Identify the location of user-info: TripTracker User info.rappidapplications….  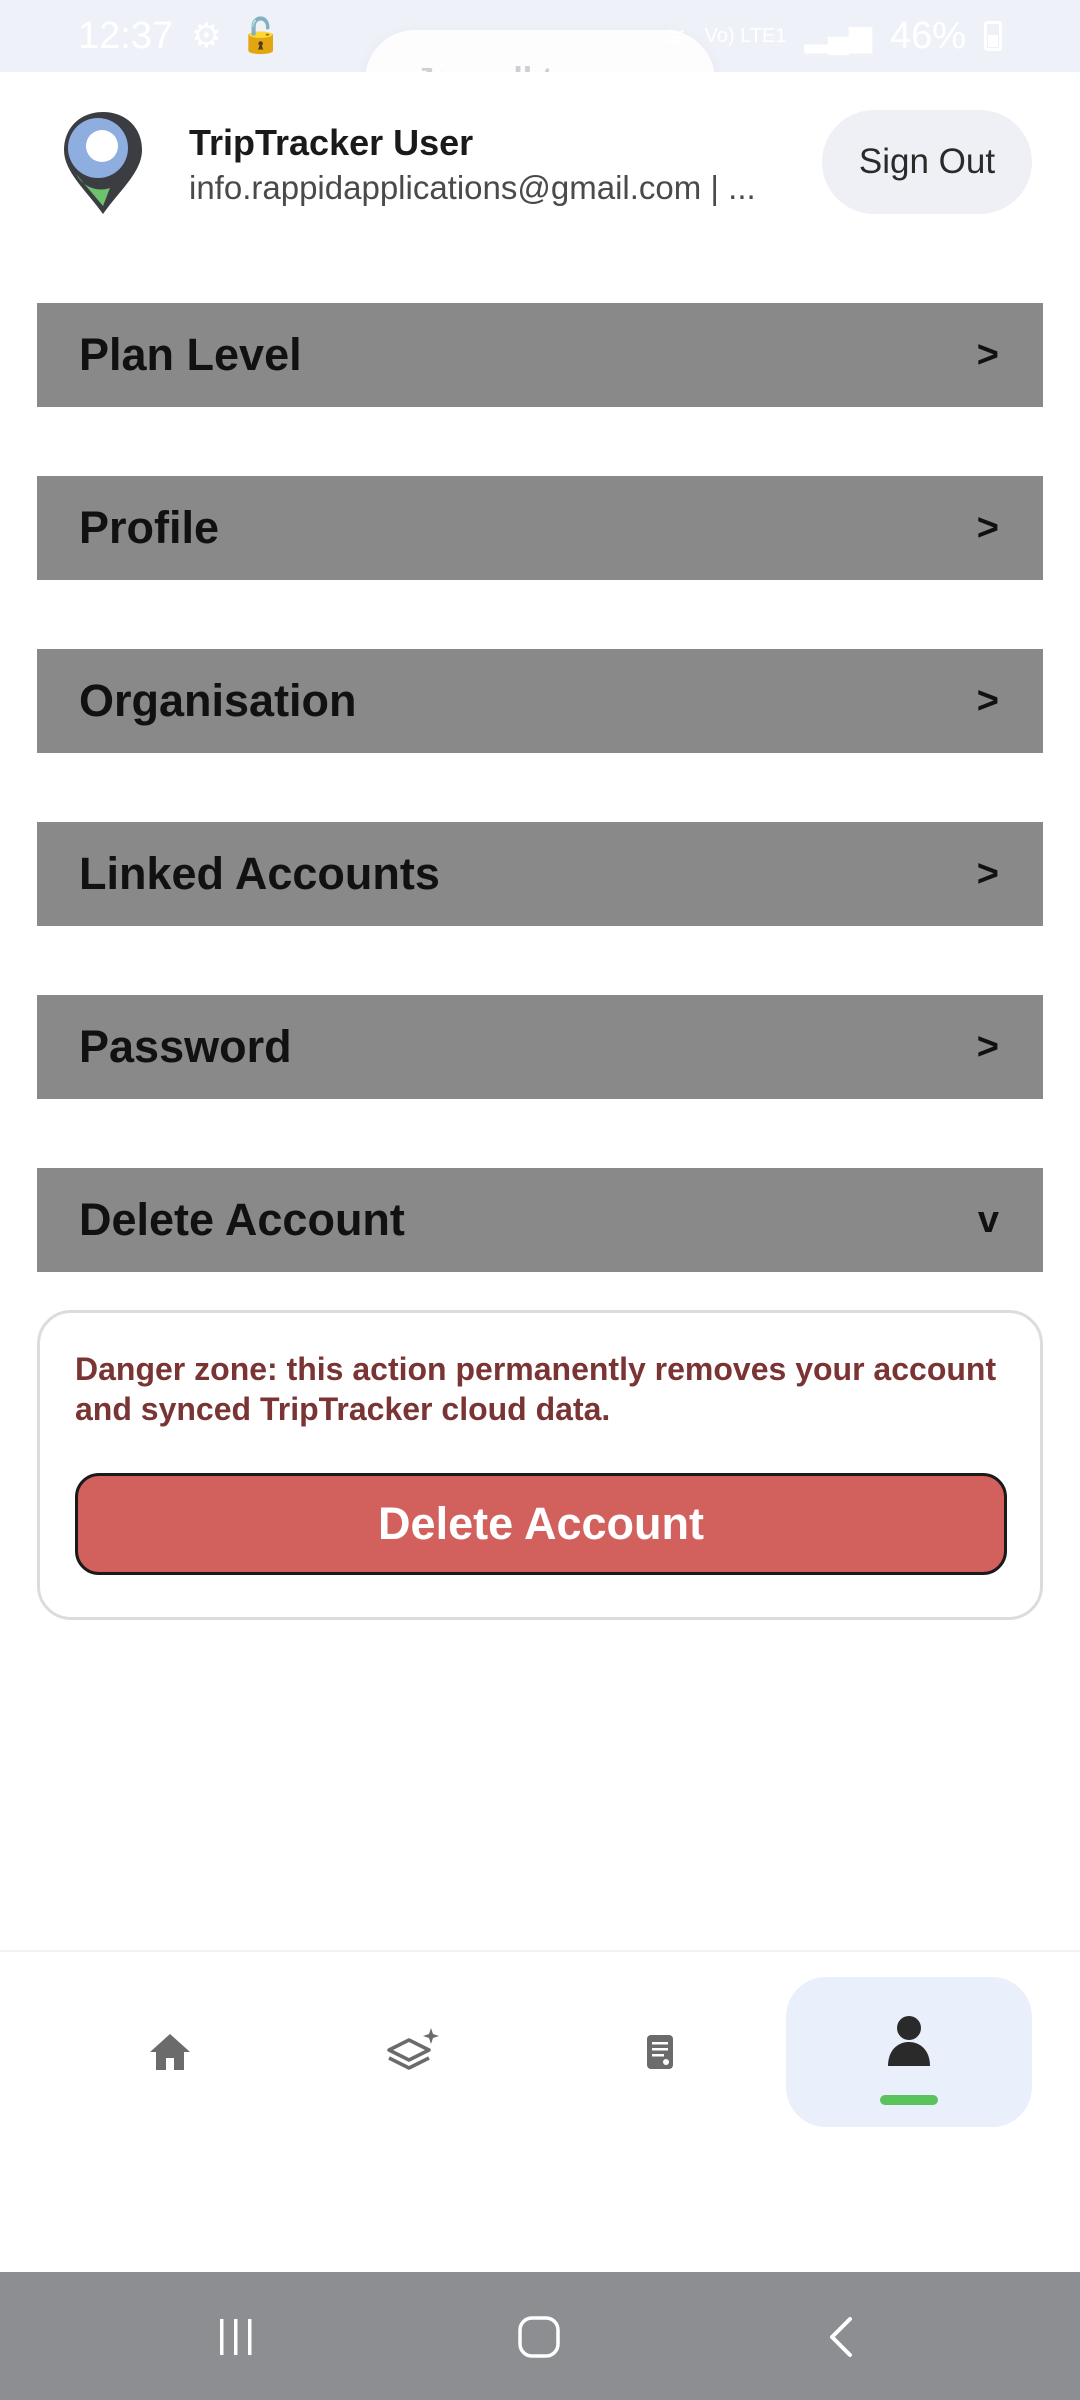
(489, 165).